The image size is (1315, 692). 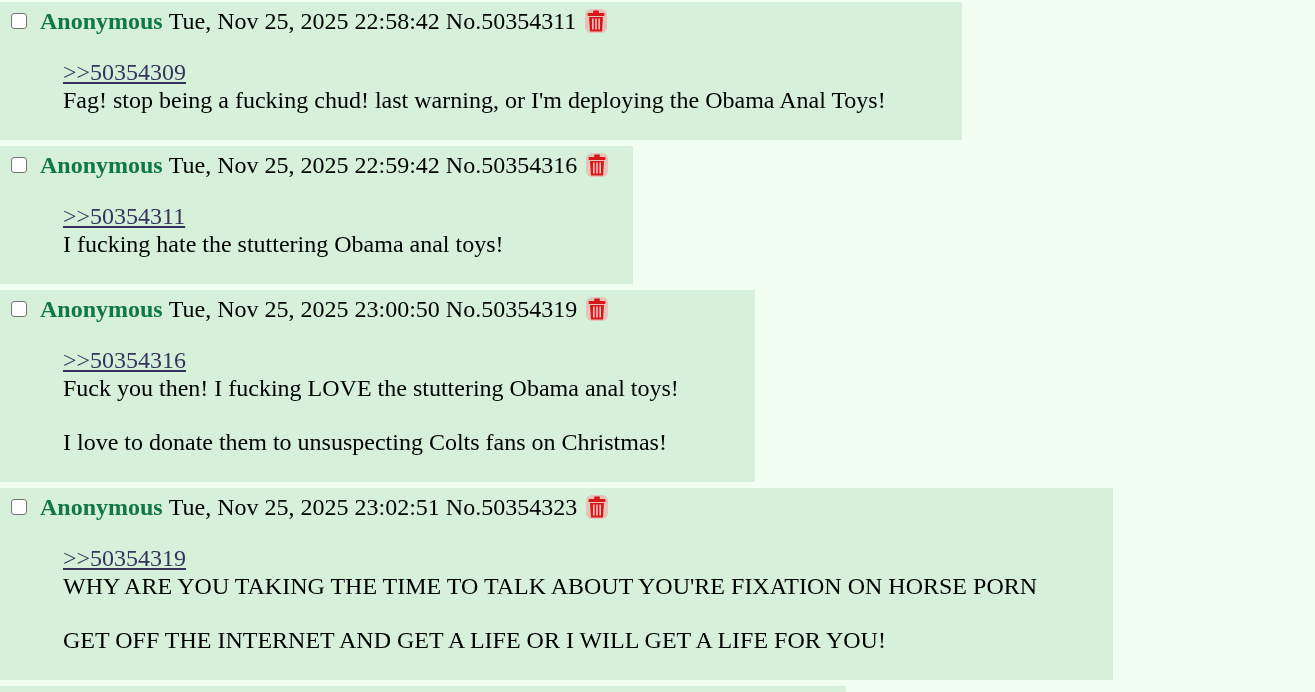 I want to click on post-number-link: No.50354316, so click(x=511, y=165).